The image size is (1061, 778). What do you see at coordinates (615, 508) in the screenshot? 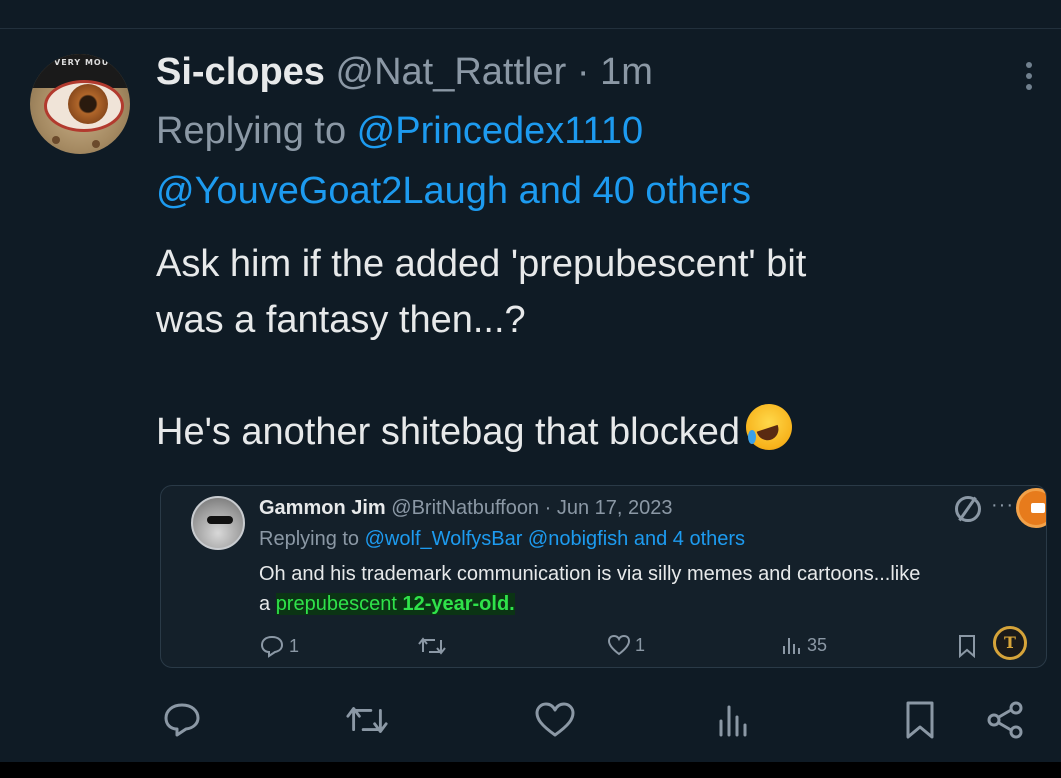
I see `quoted-date: Jun 17, 2023` at bounding box center [615, 508].